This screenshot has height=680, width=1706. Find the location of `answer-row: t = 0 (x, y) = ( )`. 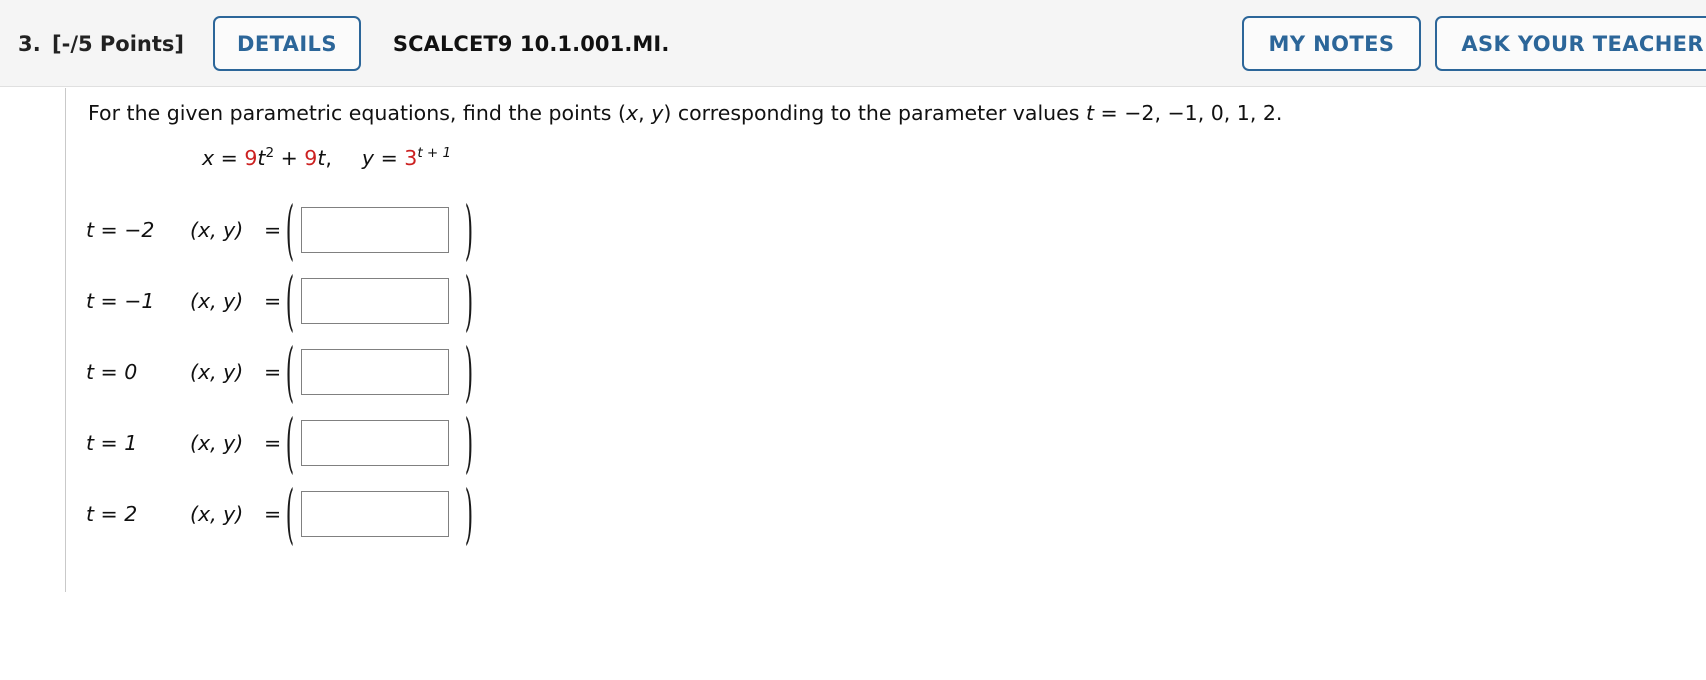

answer-row: t = 0 (x, y) = ( ) is located at coordinates (886, 371).